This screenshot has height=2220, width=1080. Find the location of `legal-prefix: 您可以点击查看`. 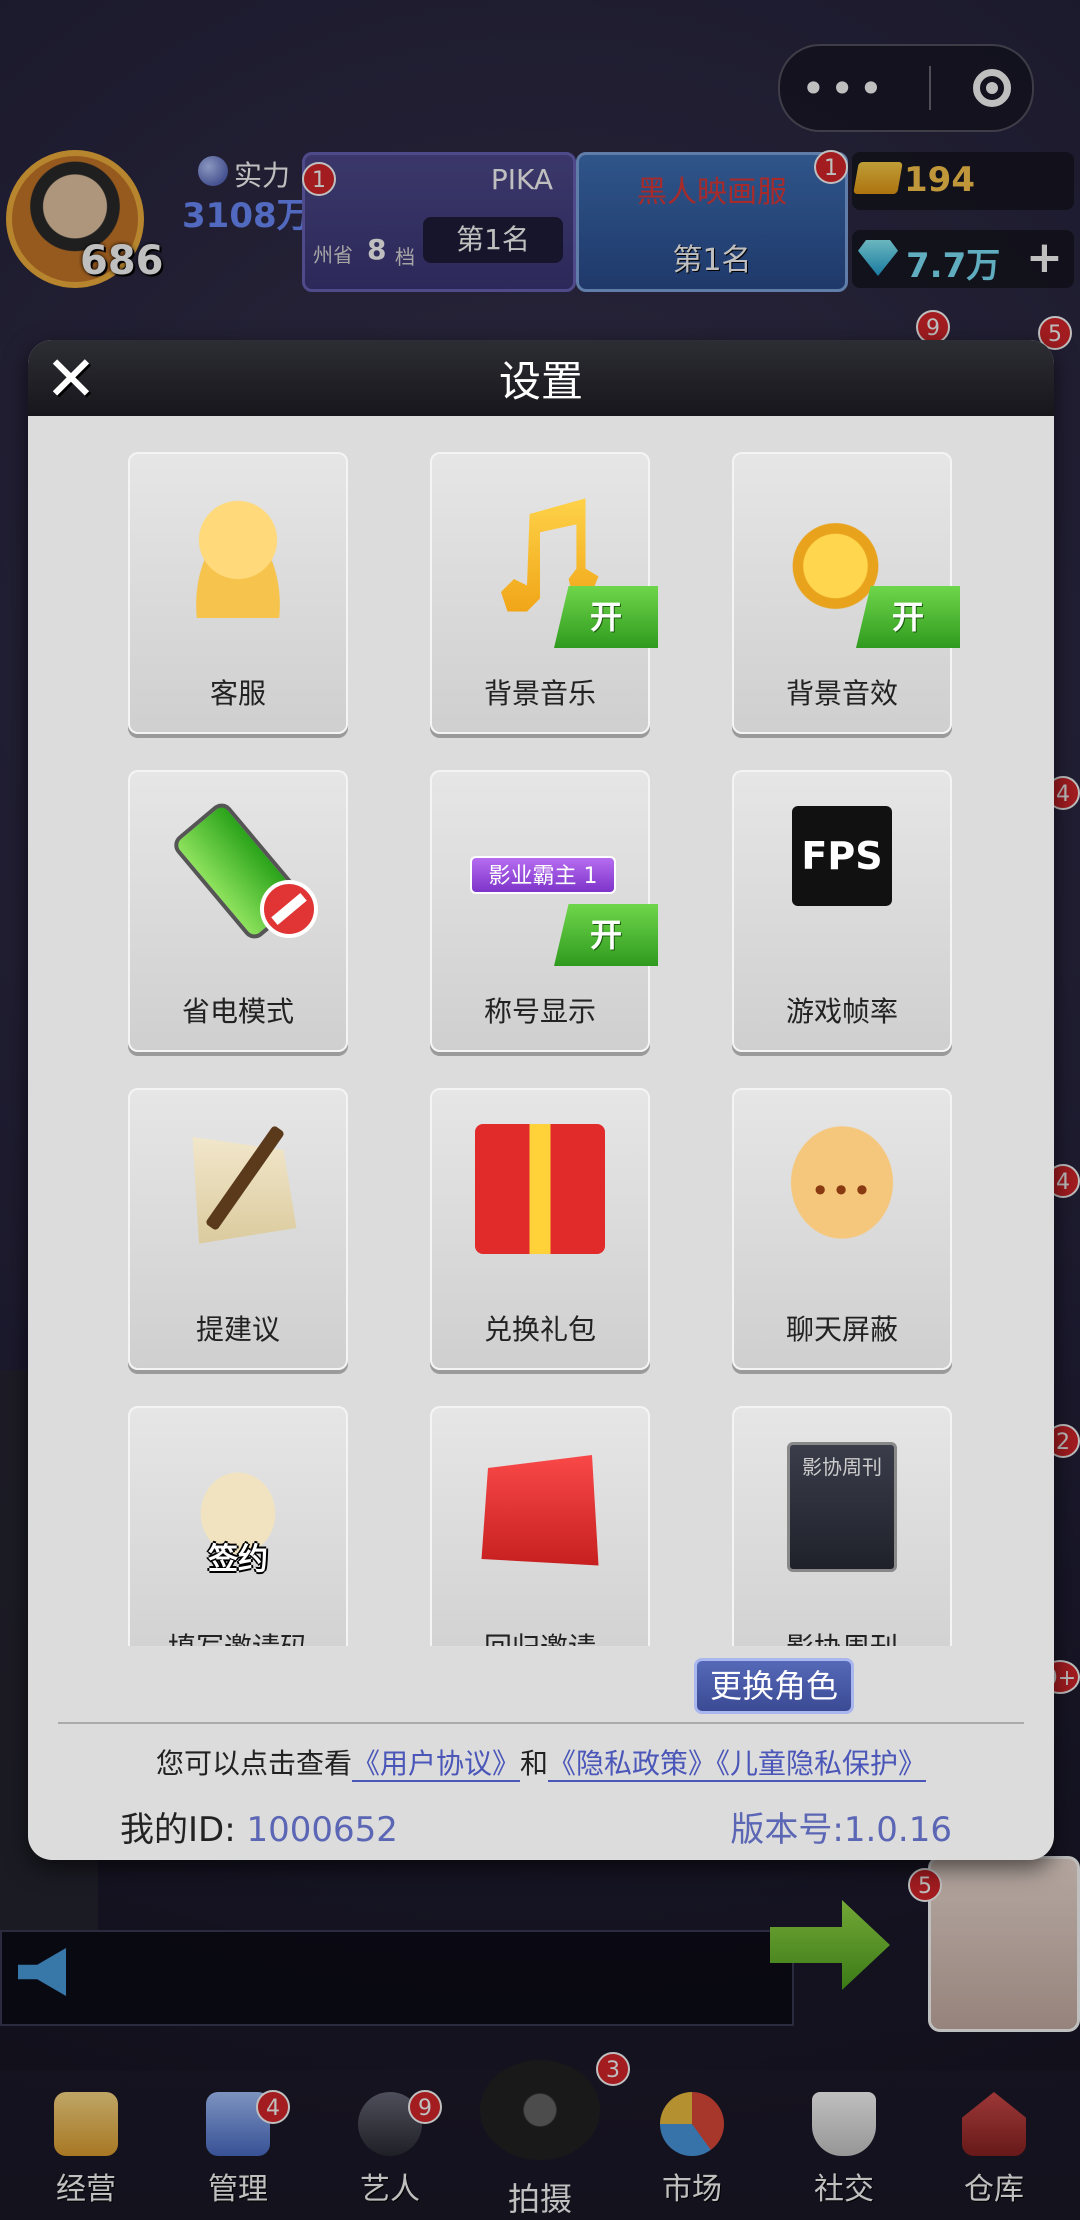

legal-prefix: 您可以点击查看 is located at coordinates (253, 1763).